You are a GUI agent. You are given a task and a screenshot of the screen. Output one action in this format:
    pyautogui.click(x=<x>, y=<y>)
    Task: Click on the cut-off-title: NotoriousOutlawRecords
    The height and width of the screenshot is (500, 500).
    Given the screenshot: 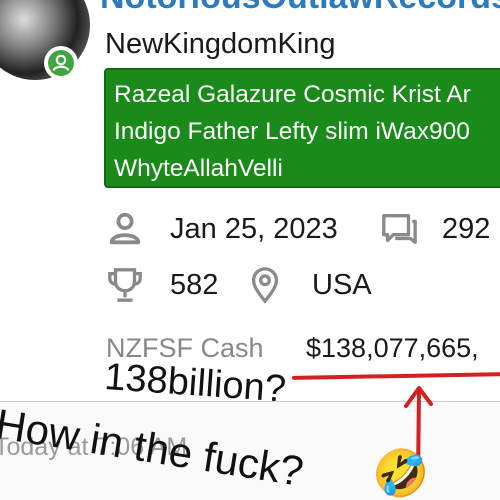 What is the action you would take?
    pyautogui.click(x=300, y=8)
    